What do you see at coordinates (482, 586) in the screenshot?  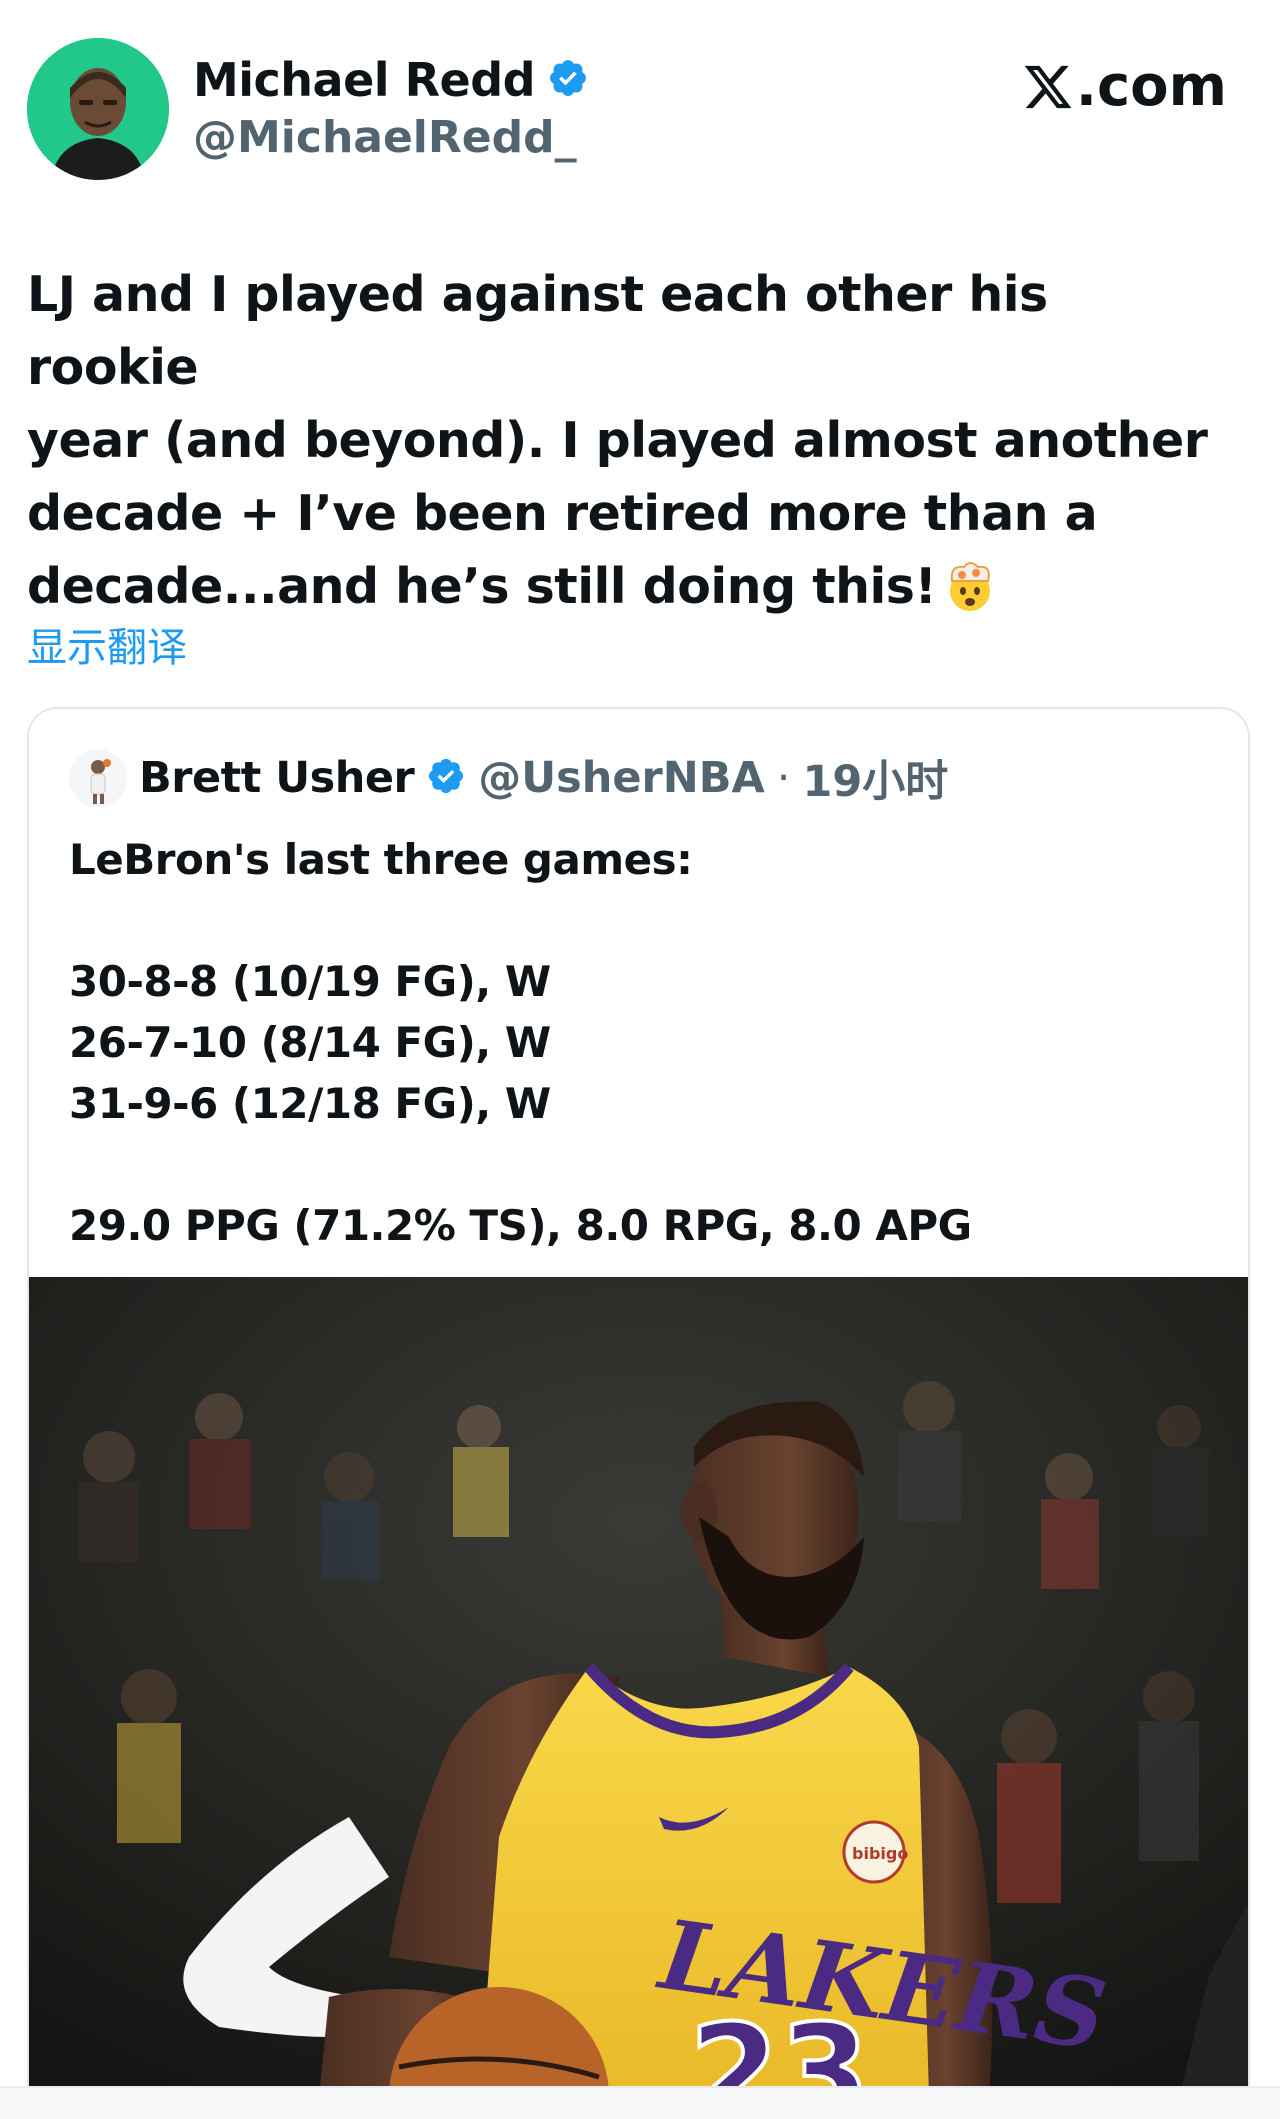 I see `tweet-line: decade...and he’s still doing this!` at bounding box center [482, 586].